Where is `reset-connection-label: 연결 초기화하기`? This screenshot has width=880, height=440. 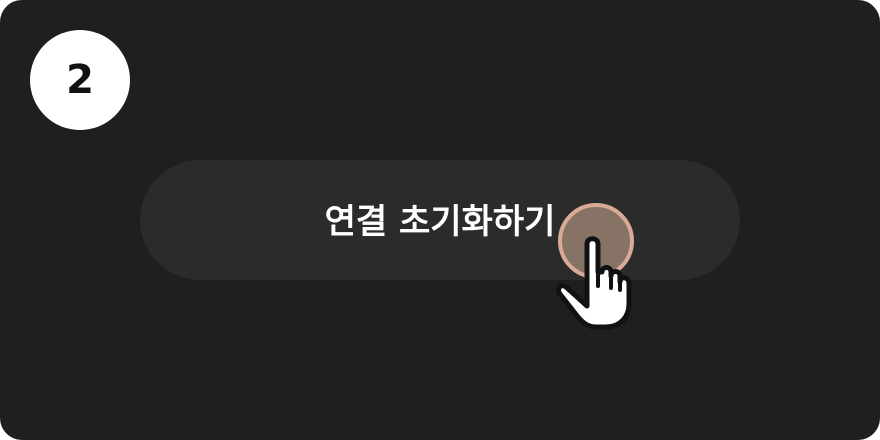
reset-connection-label: 연결 초기화하기 is located at coordinates (440, 221).